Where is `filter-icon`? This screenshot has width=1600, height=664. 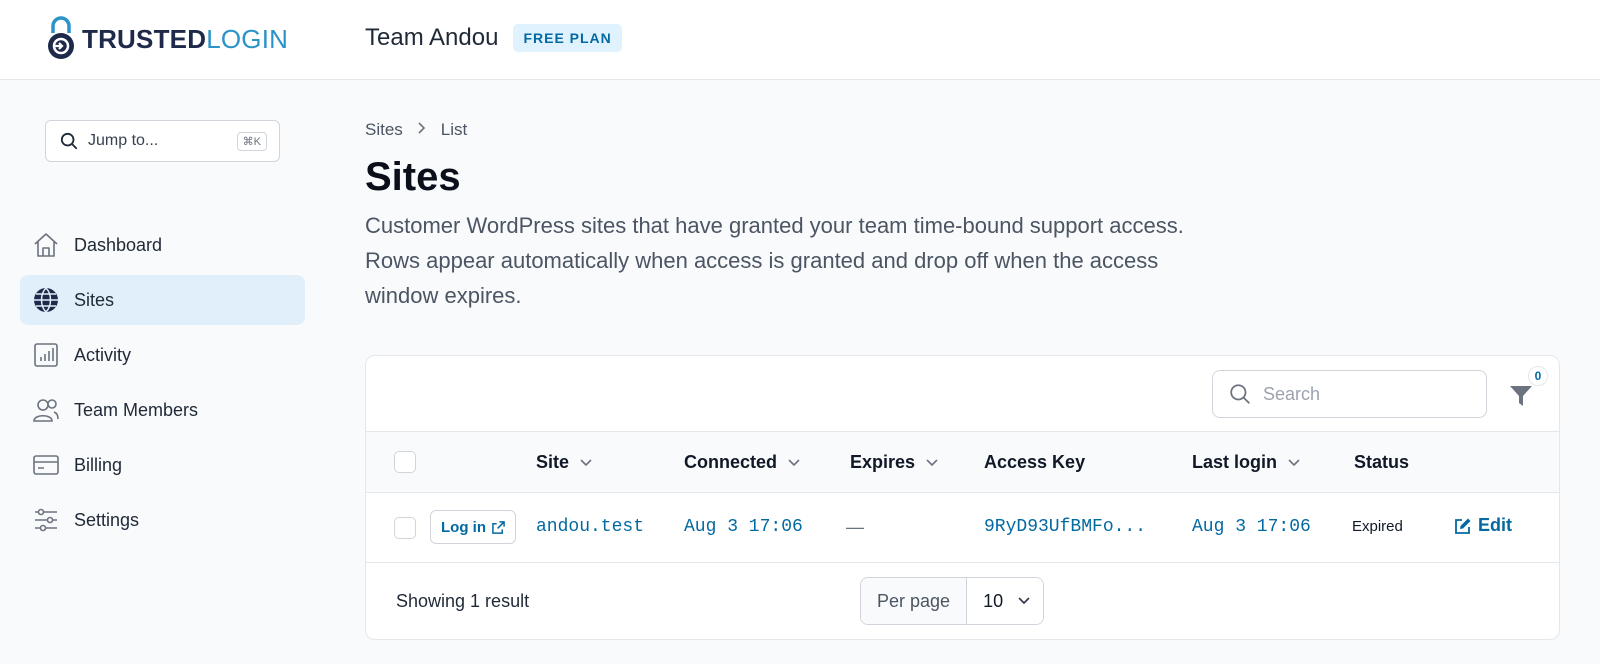
filter-icon is located at coordinates (1521, 396).